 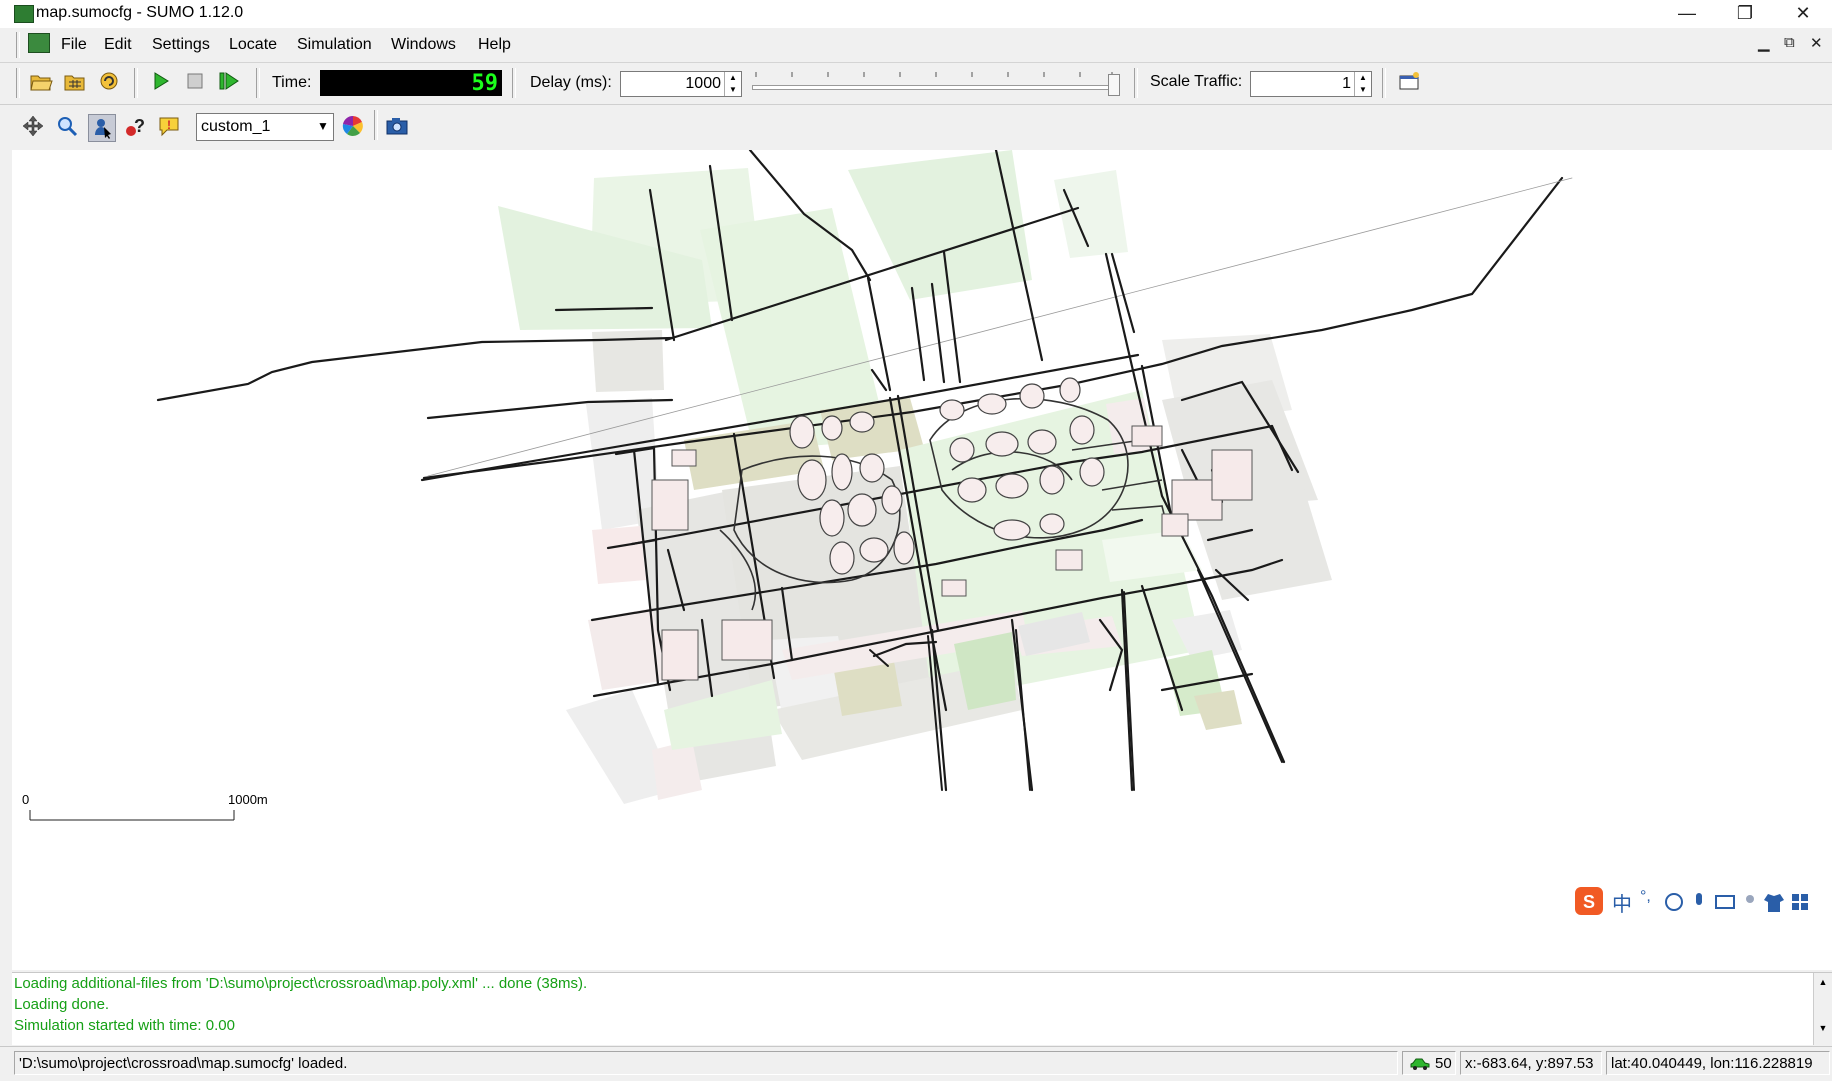 What do you see at coordinates (494, 45) in the screenshot?
I see `menu-help: Help` at bounding box center [494, 45].